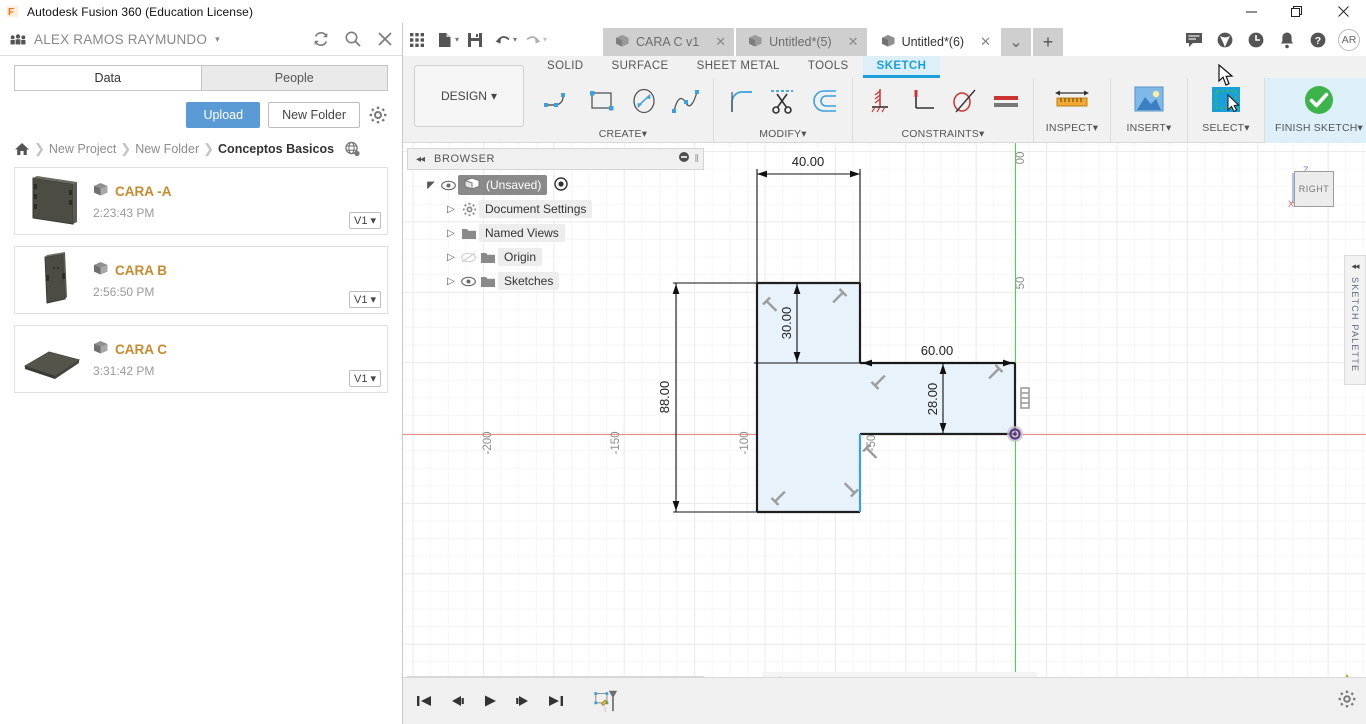 This screenshot has width=1366, height=724. I want to click on list-item: CARA B 2:56:50 PM V1 ▾, so click(201, 280).